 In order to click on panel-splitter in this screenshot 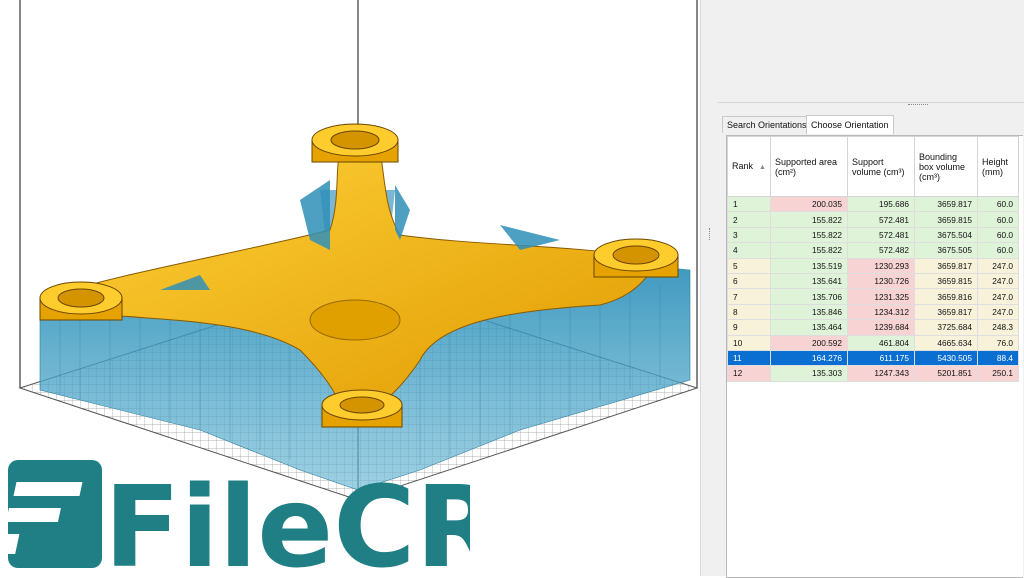, I will do `click(709, 288)`.